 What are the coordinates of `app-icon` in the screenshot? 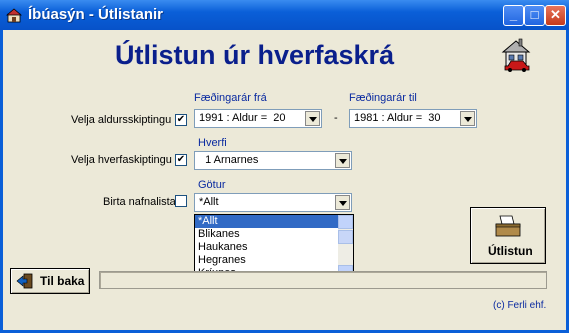 It's located at (14, 15).